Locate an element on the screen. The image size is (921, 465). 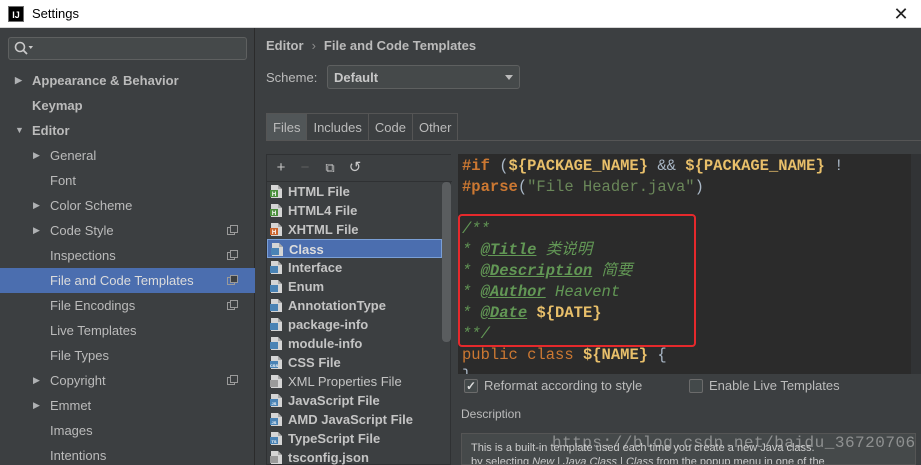
tab-code: Code is located at coordinates (390, 127).